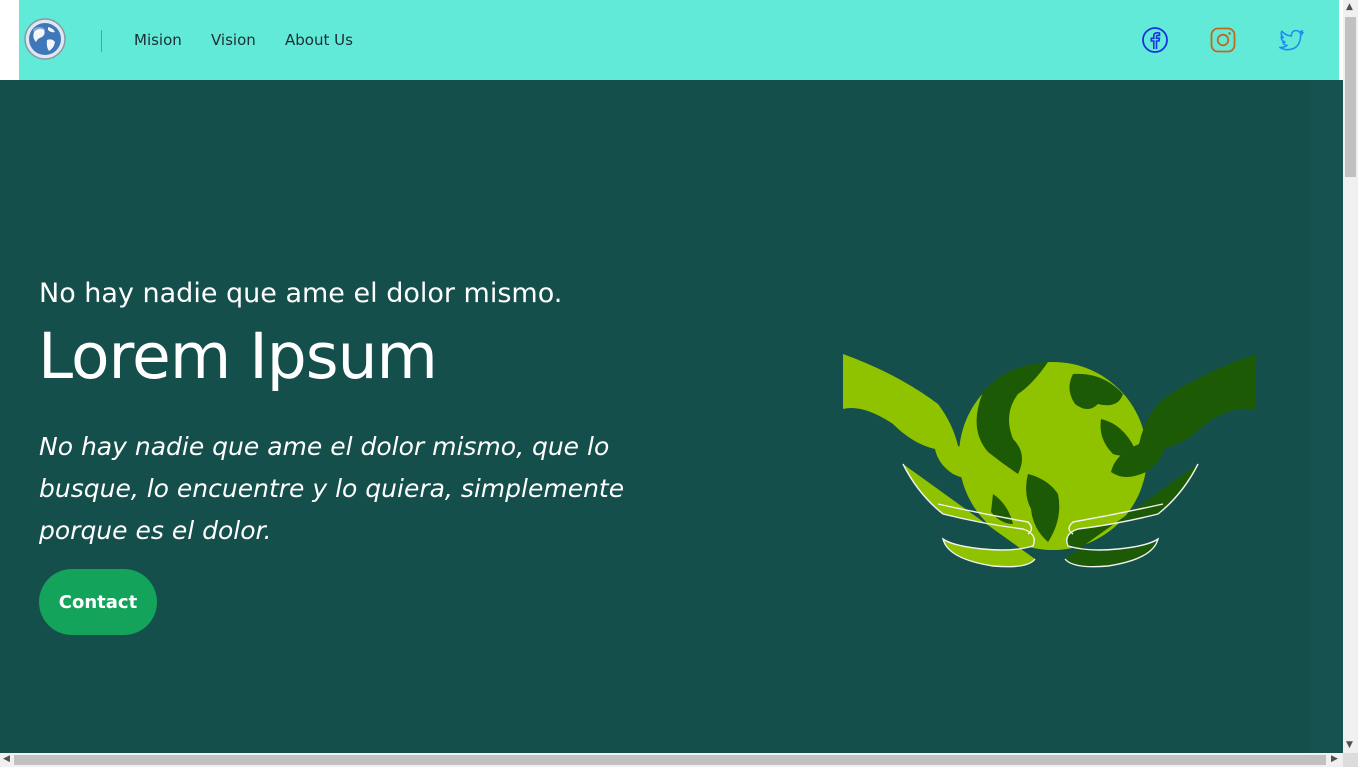 This screenshot has width=1358, height=767. I want to click on horizontal-scroll-thumb, so click(670, 760).